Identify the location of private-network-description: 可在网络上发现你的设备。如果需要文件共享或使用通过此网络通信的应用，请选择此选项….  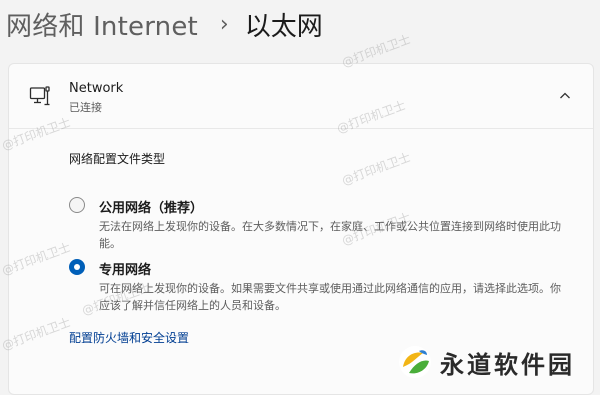
(330, 297).